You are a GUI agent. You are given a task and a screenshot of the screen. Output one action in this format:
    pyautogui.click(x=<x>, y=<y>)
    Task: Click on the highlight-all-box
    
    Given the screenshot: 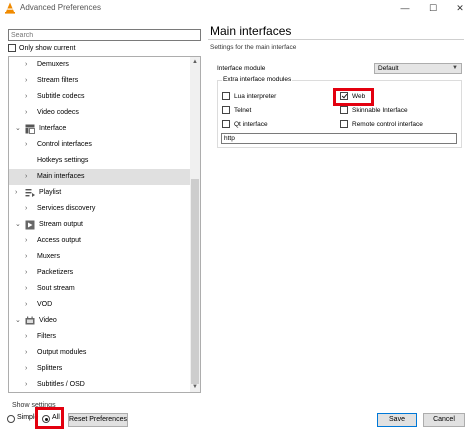 What is the action you would take?
    pyautogui.click(x=49, y=418)
    